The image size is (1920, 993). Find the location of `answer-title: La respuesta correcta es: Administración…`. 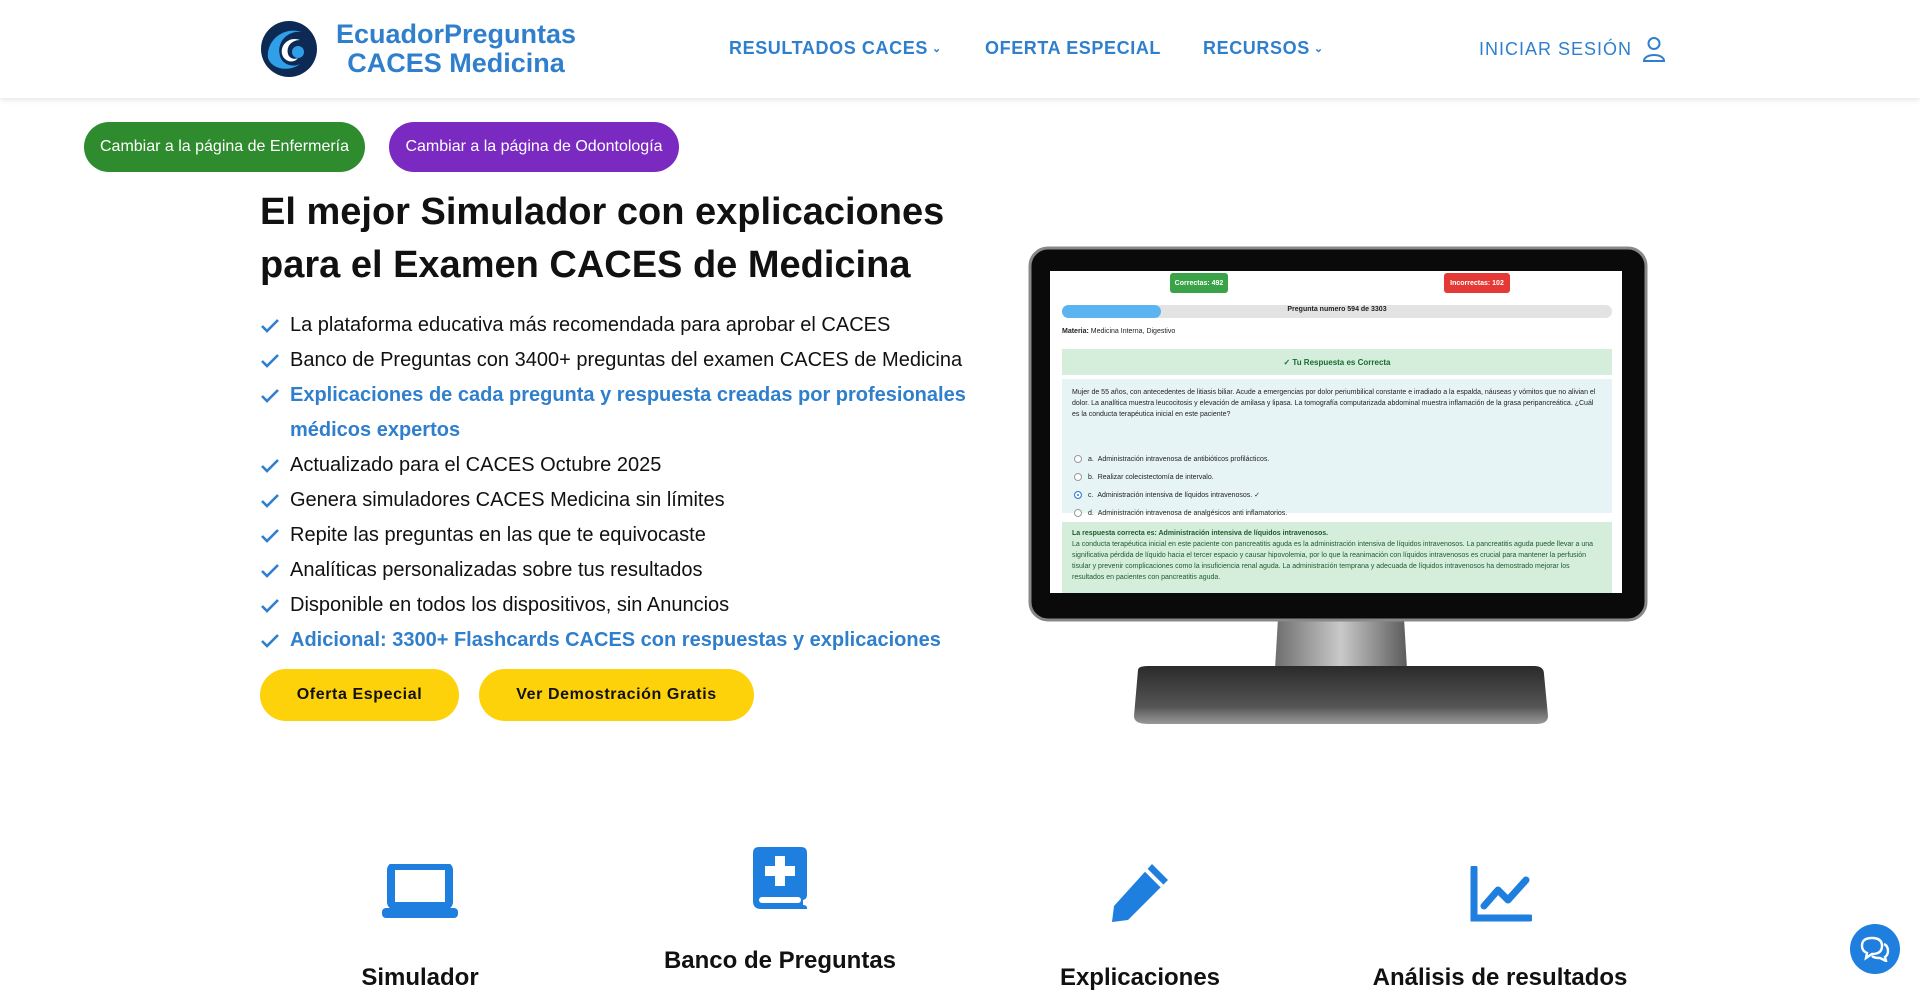

answer-title: La respuesta correcta es: Administración… is located at coordinates (1200, 533).